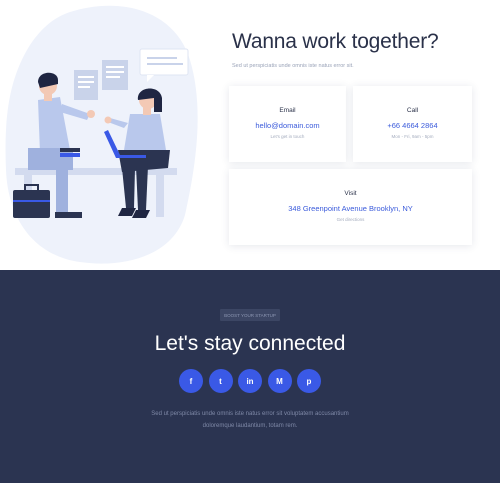 The width and height of the screenshot is (500, 483). What do you see at coordinates (145, 132) in the screenshot?
I see `woman-figure` at bounding box center [145, 132].